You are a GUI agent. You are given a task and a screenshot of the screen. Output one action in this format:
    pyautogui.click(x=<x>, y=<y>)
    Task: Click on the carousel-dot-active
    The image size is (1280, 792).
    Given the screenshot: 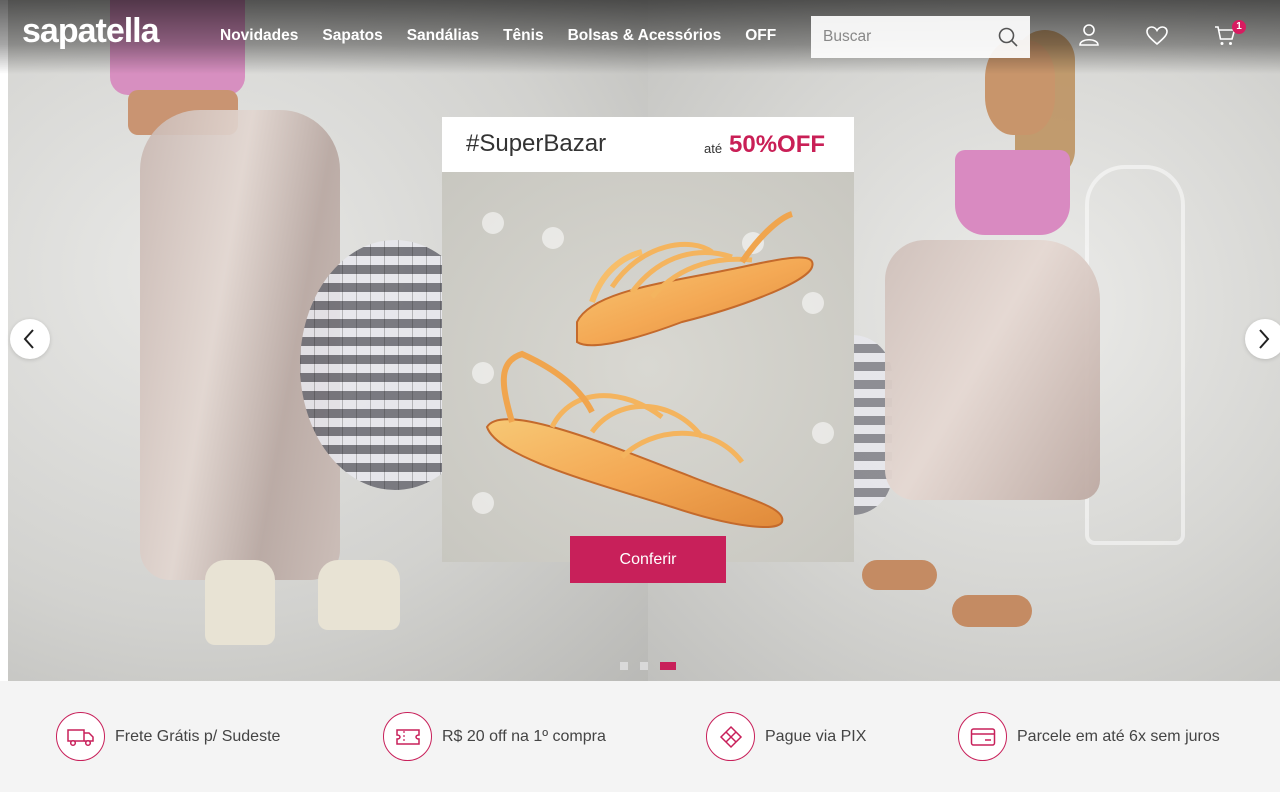 What is the action you would take?
    pyautogui.click(x=668, y=666)
    